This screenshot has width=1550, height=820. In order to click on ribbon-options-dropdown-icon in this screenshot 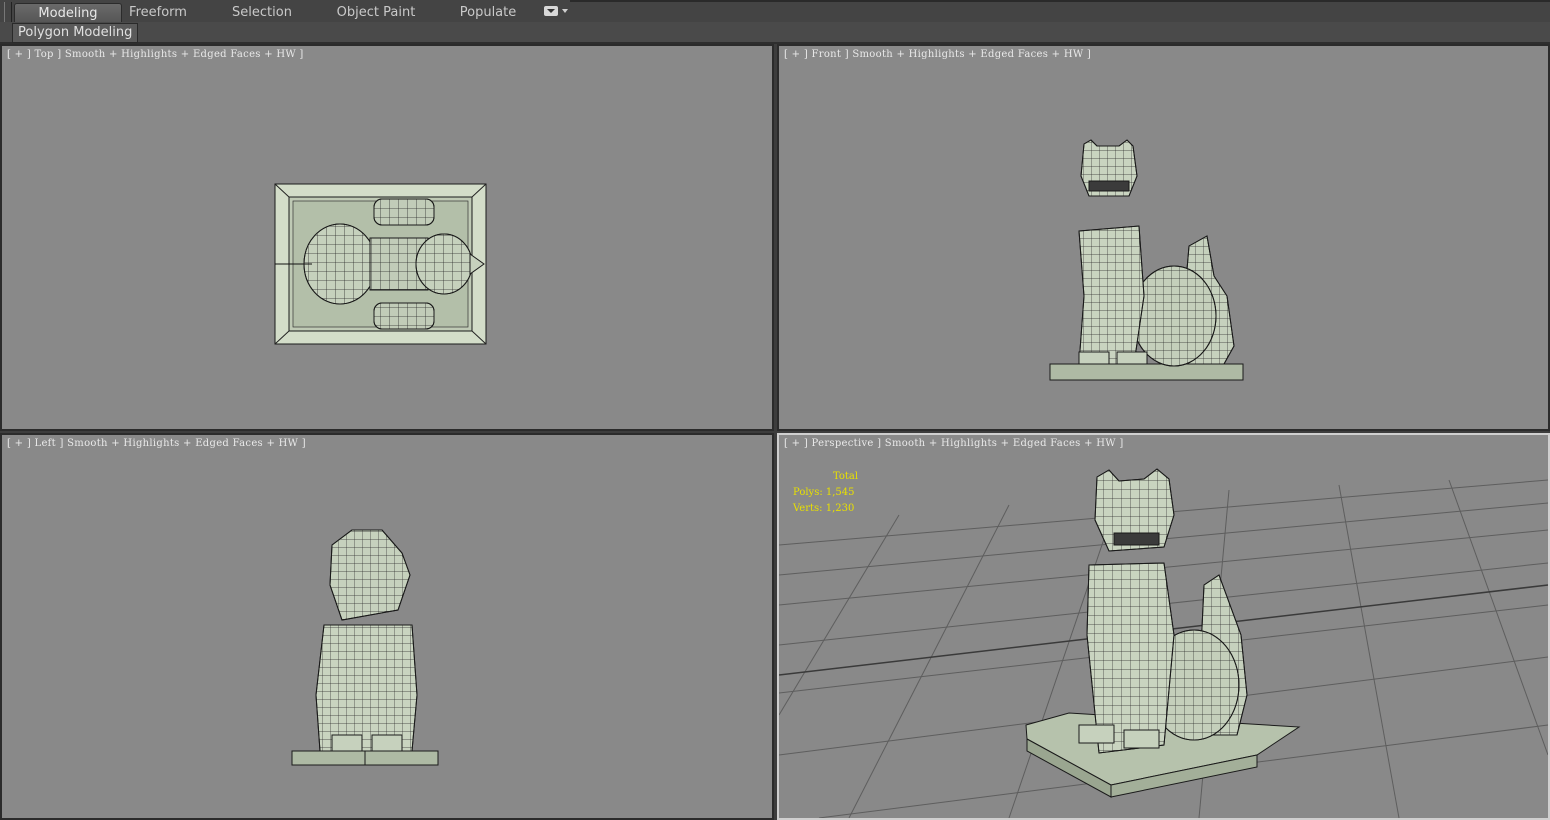, I will do `click(556, 12)`.